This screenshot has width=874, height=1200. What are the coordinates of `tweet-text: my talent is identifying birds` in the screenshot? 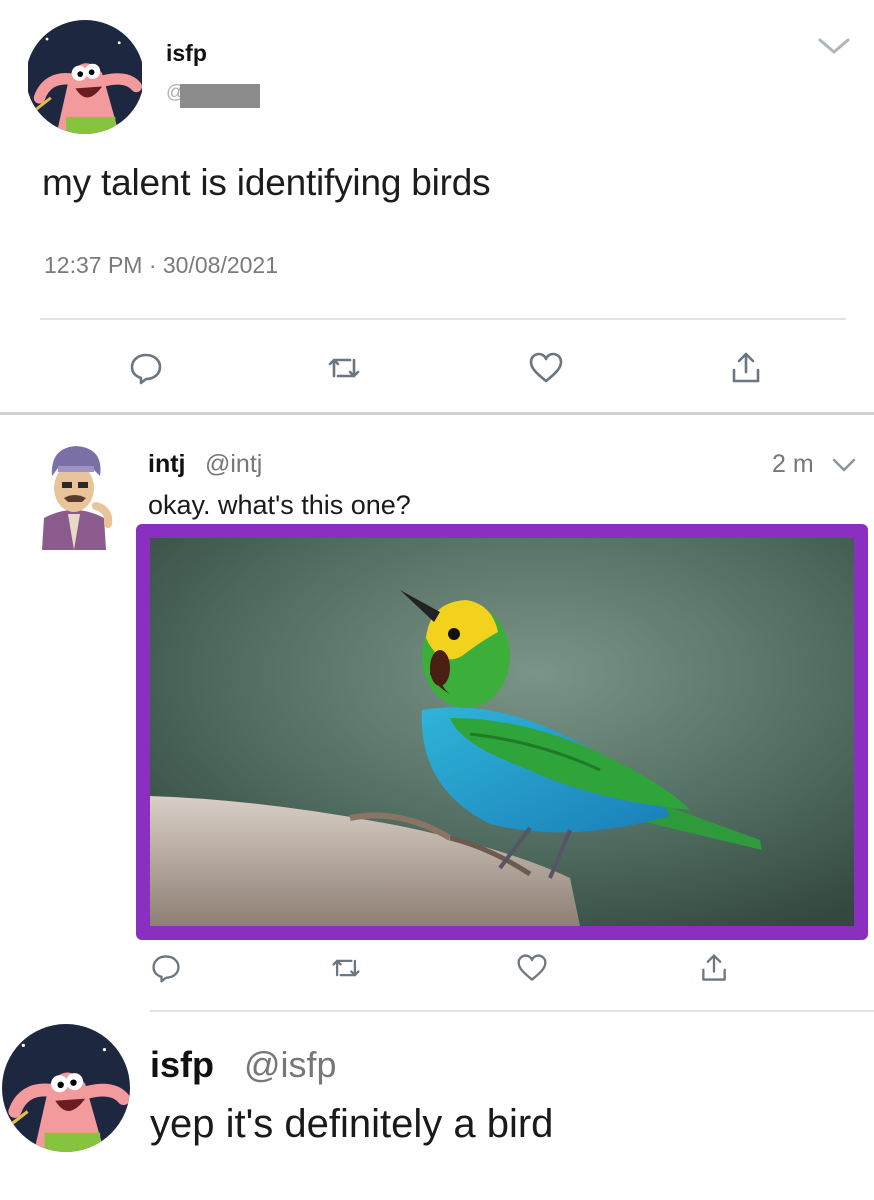 It's located at (266, 182).